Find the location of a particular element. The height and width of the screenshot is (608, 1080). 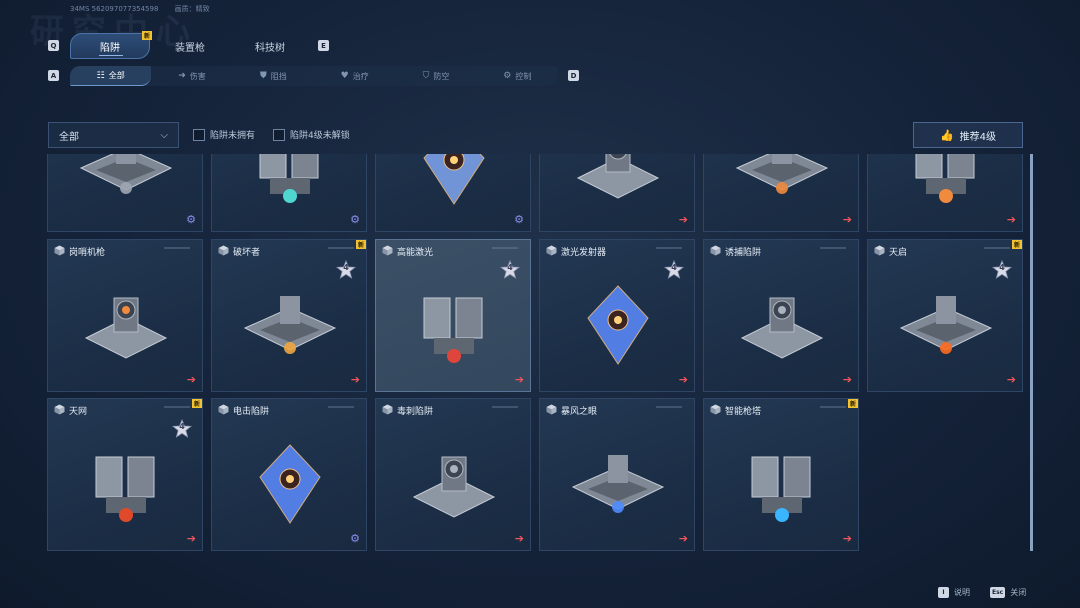

trap-card: 诱捕陷阱 ➔ is located at coordinates (781, 315).